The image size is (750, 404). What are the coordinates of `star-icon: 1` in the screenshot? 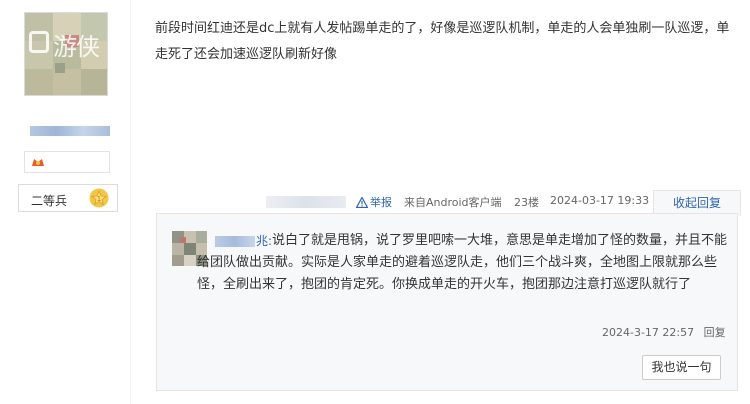 It's located at (99, 198).